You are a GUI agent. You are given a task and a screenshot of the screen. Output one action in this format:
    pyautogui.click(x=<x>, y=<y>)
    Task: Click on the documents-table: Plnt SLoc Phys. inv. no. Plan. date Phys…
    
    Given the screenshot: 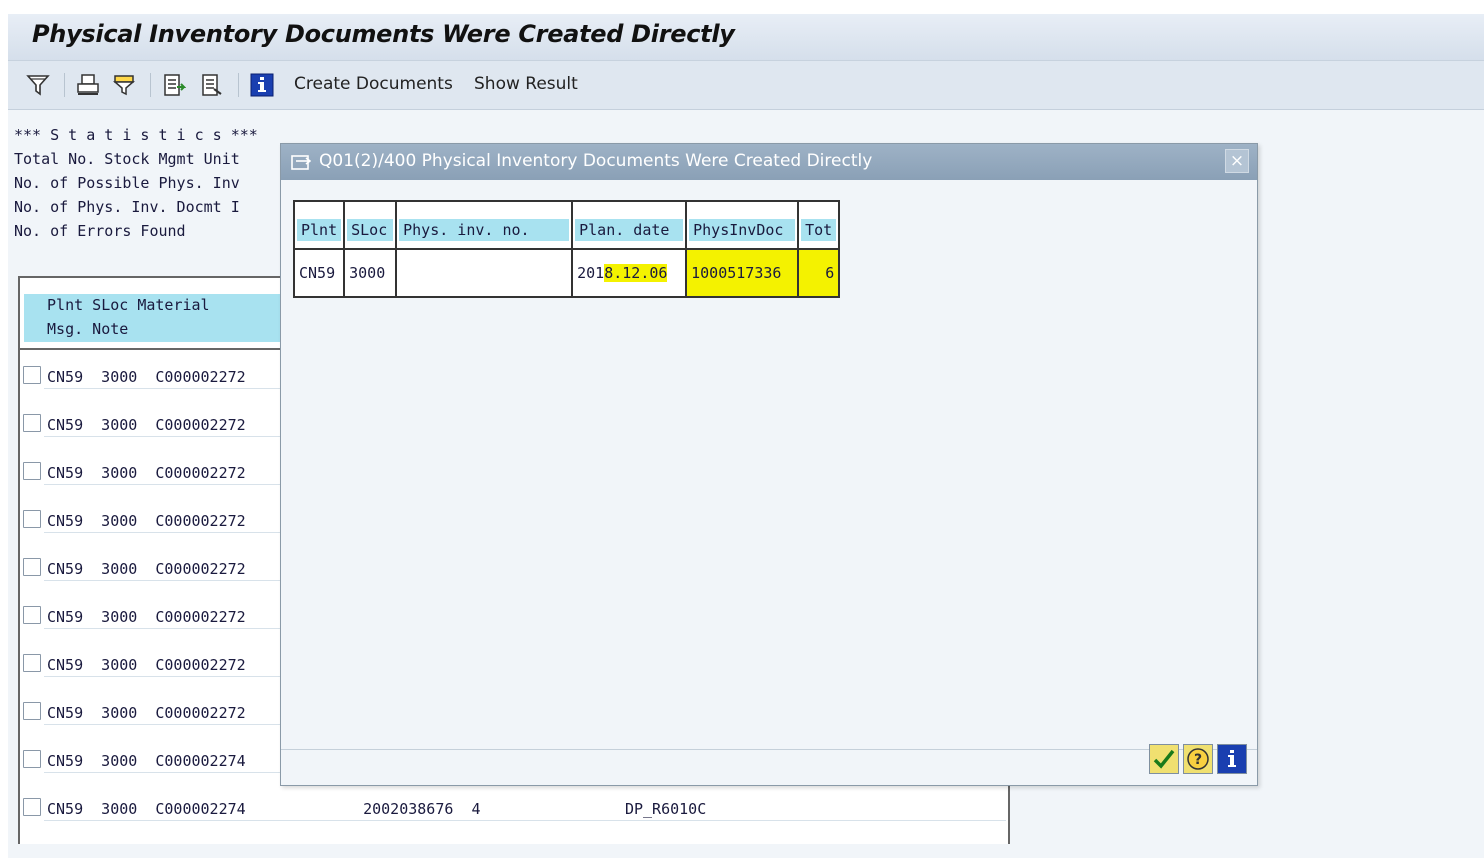 What is the action you would take?
    pyautogui.click(x=566, y=249)
    